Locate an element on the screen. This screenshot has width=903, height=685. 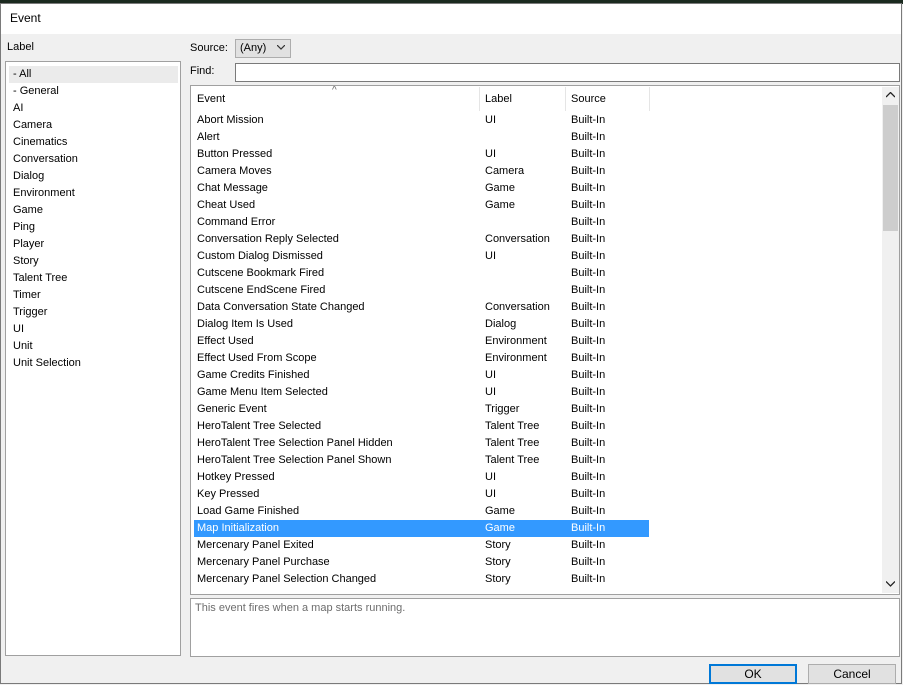
label-list-item: Camera is located at coordinates (32, 125).